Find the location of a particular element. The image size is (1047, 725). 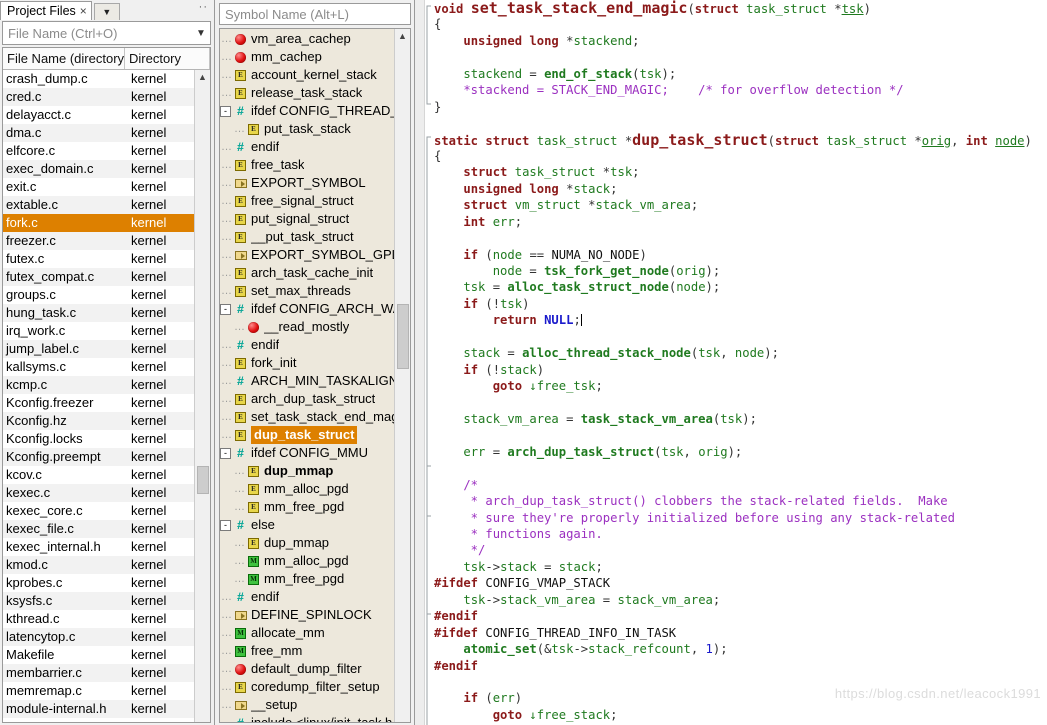

file-name-search: File Name (Ctrl+O) ▼ is located at coordinates (106, 33).